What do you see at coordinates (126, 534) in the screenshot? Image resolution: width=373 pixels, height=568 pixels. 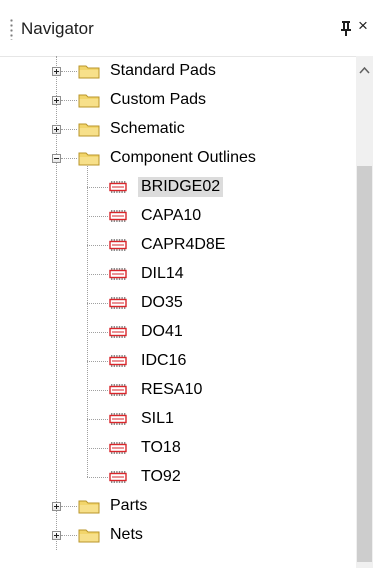 I see `tree-folder-label: Nets` at bounding box center [126, 534].